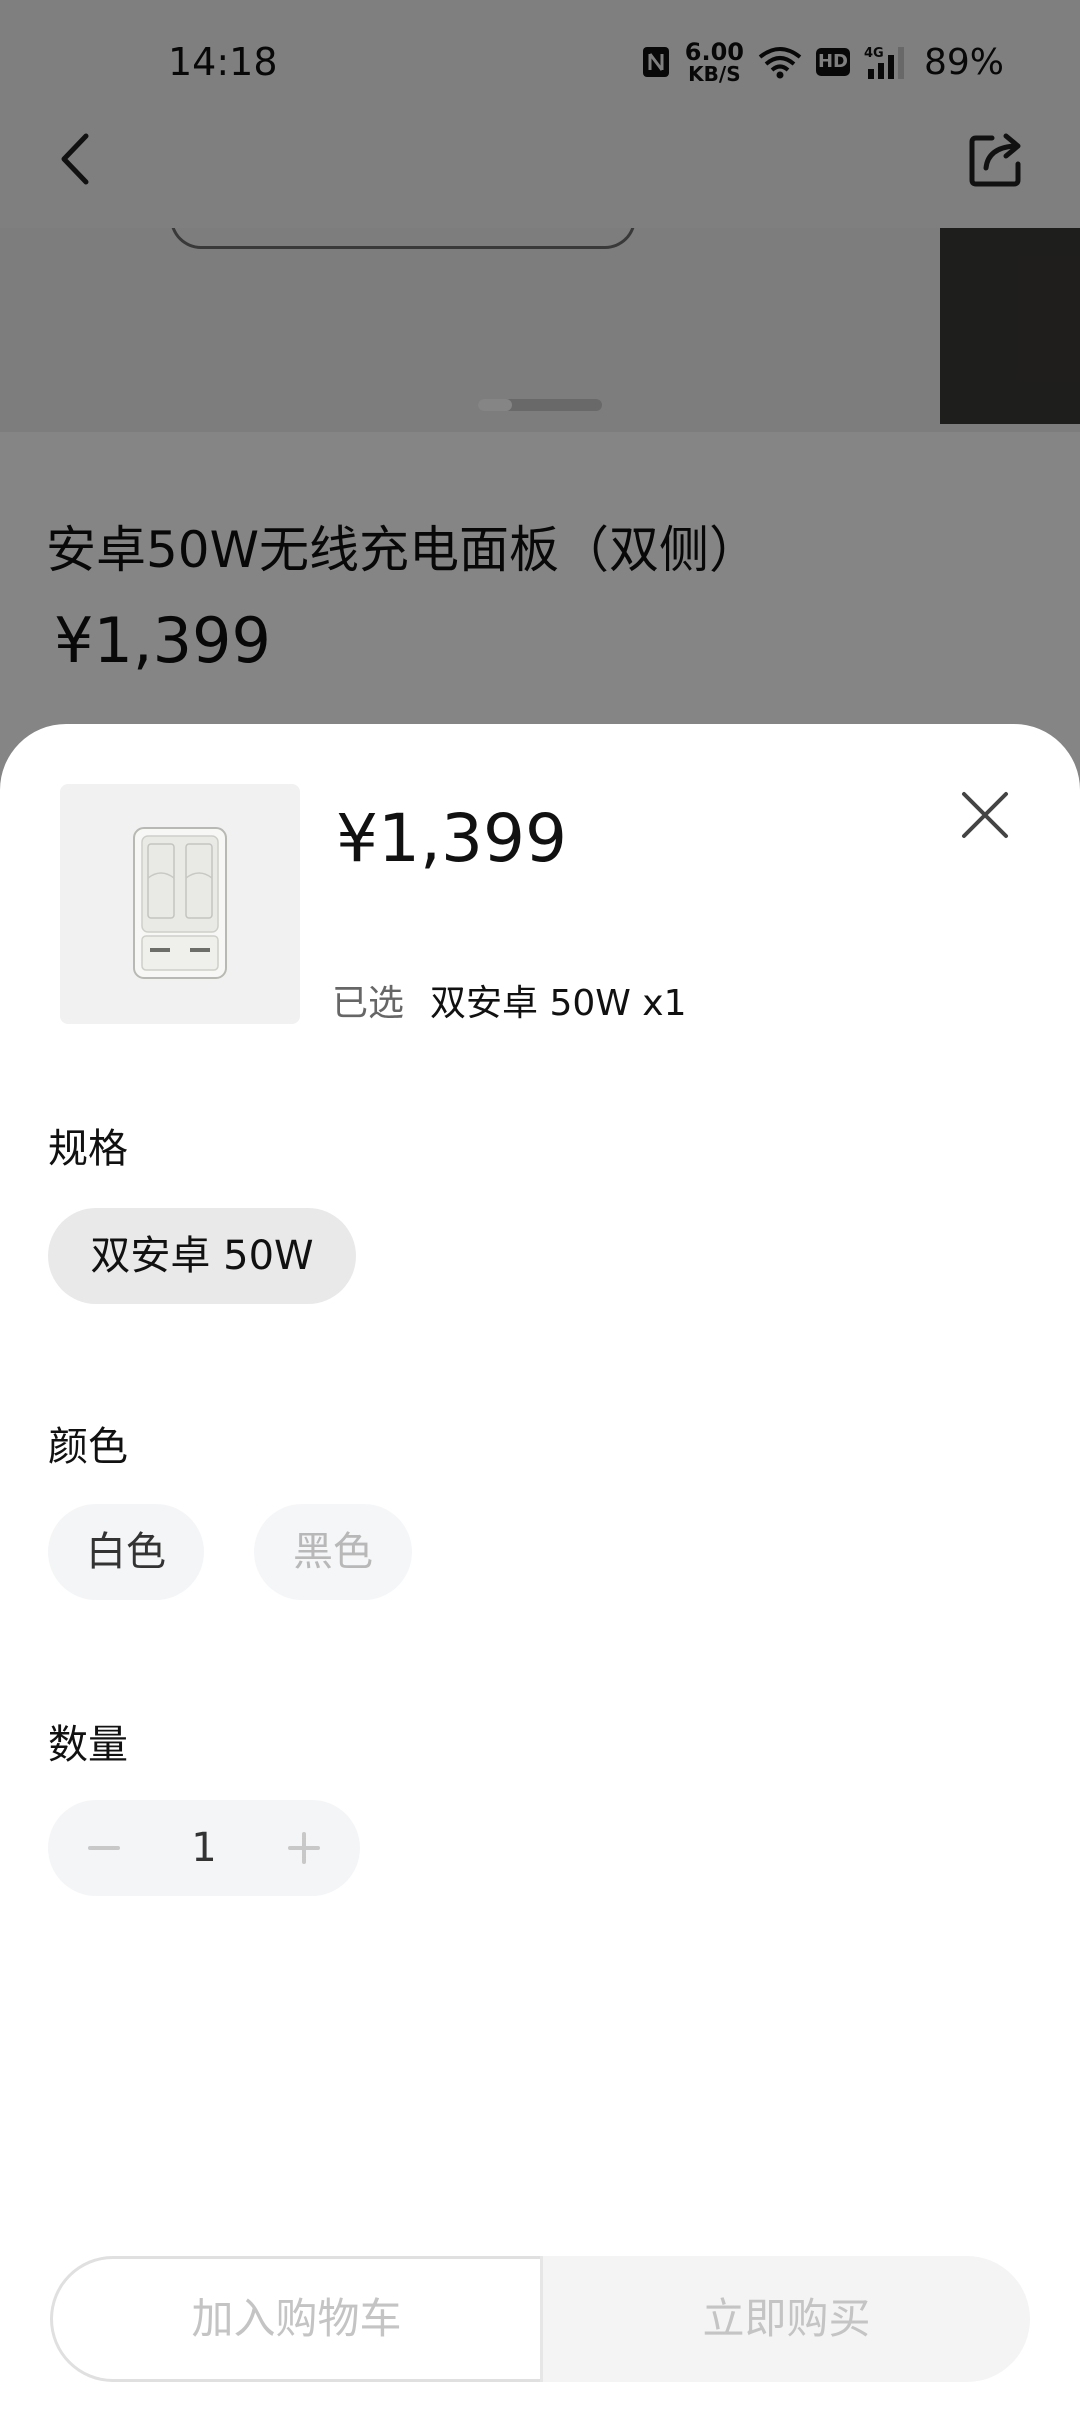  I want to click on color-section-label: 颜色, so click(88, 1447).